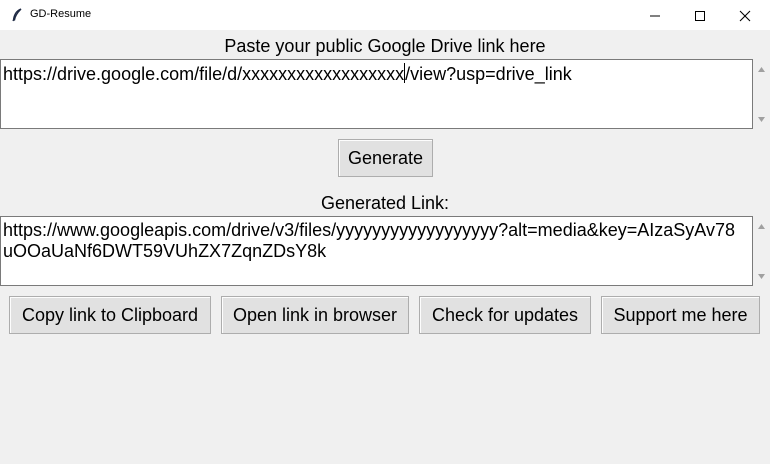  I want to click on drive-link-value-end: /view?usp=drive_link, so click(488, 74).